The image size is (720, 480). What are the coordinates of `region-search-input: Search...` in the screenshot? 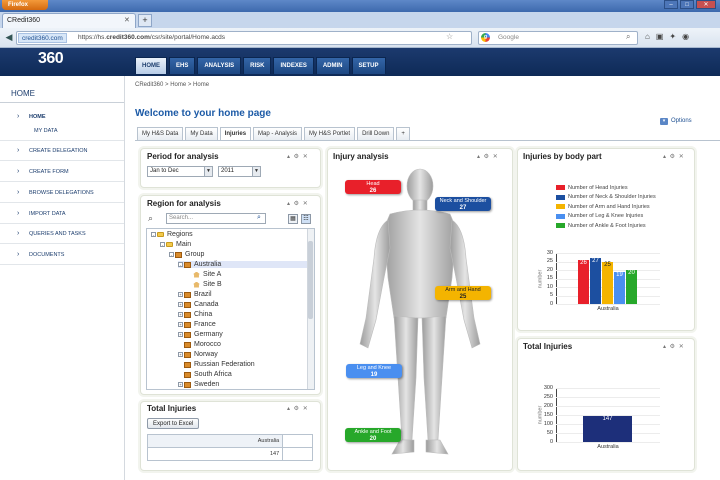 It's located at (216, 218).